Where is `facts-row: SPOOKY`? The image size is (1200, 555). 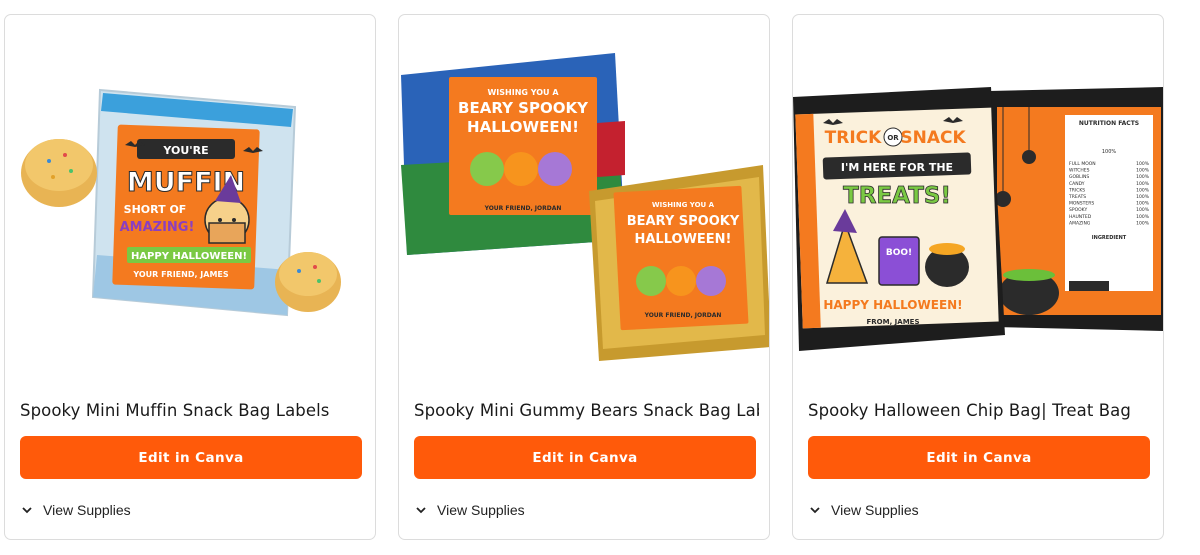
facts-row: SPOOKY is located at coordinates (1078, 210).